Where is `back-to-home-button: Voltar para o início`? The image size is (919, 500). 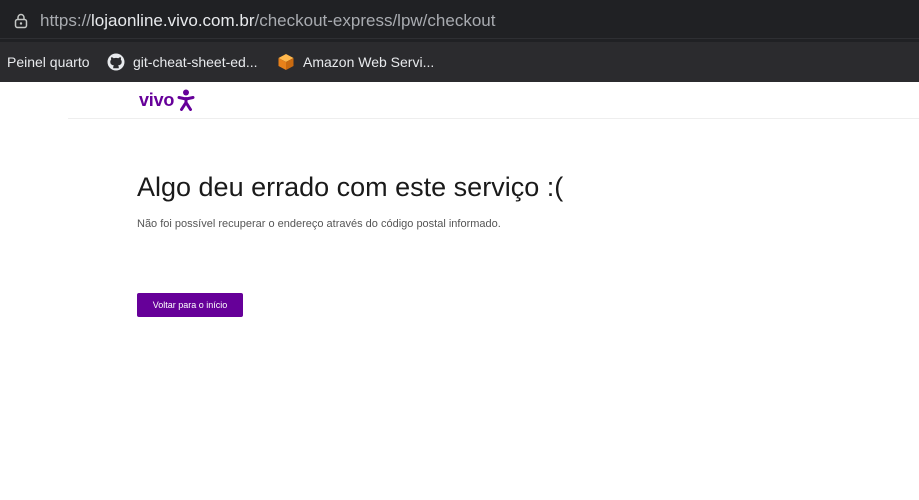
back-to-home-button: Voltar para o início is located at coordinates (190, 305).